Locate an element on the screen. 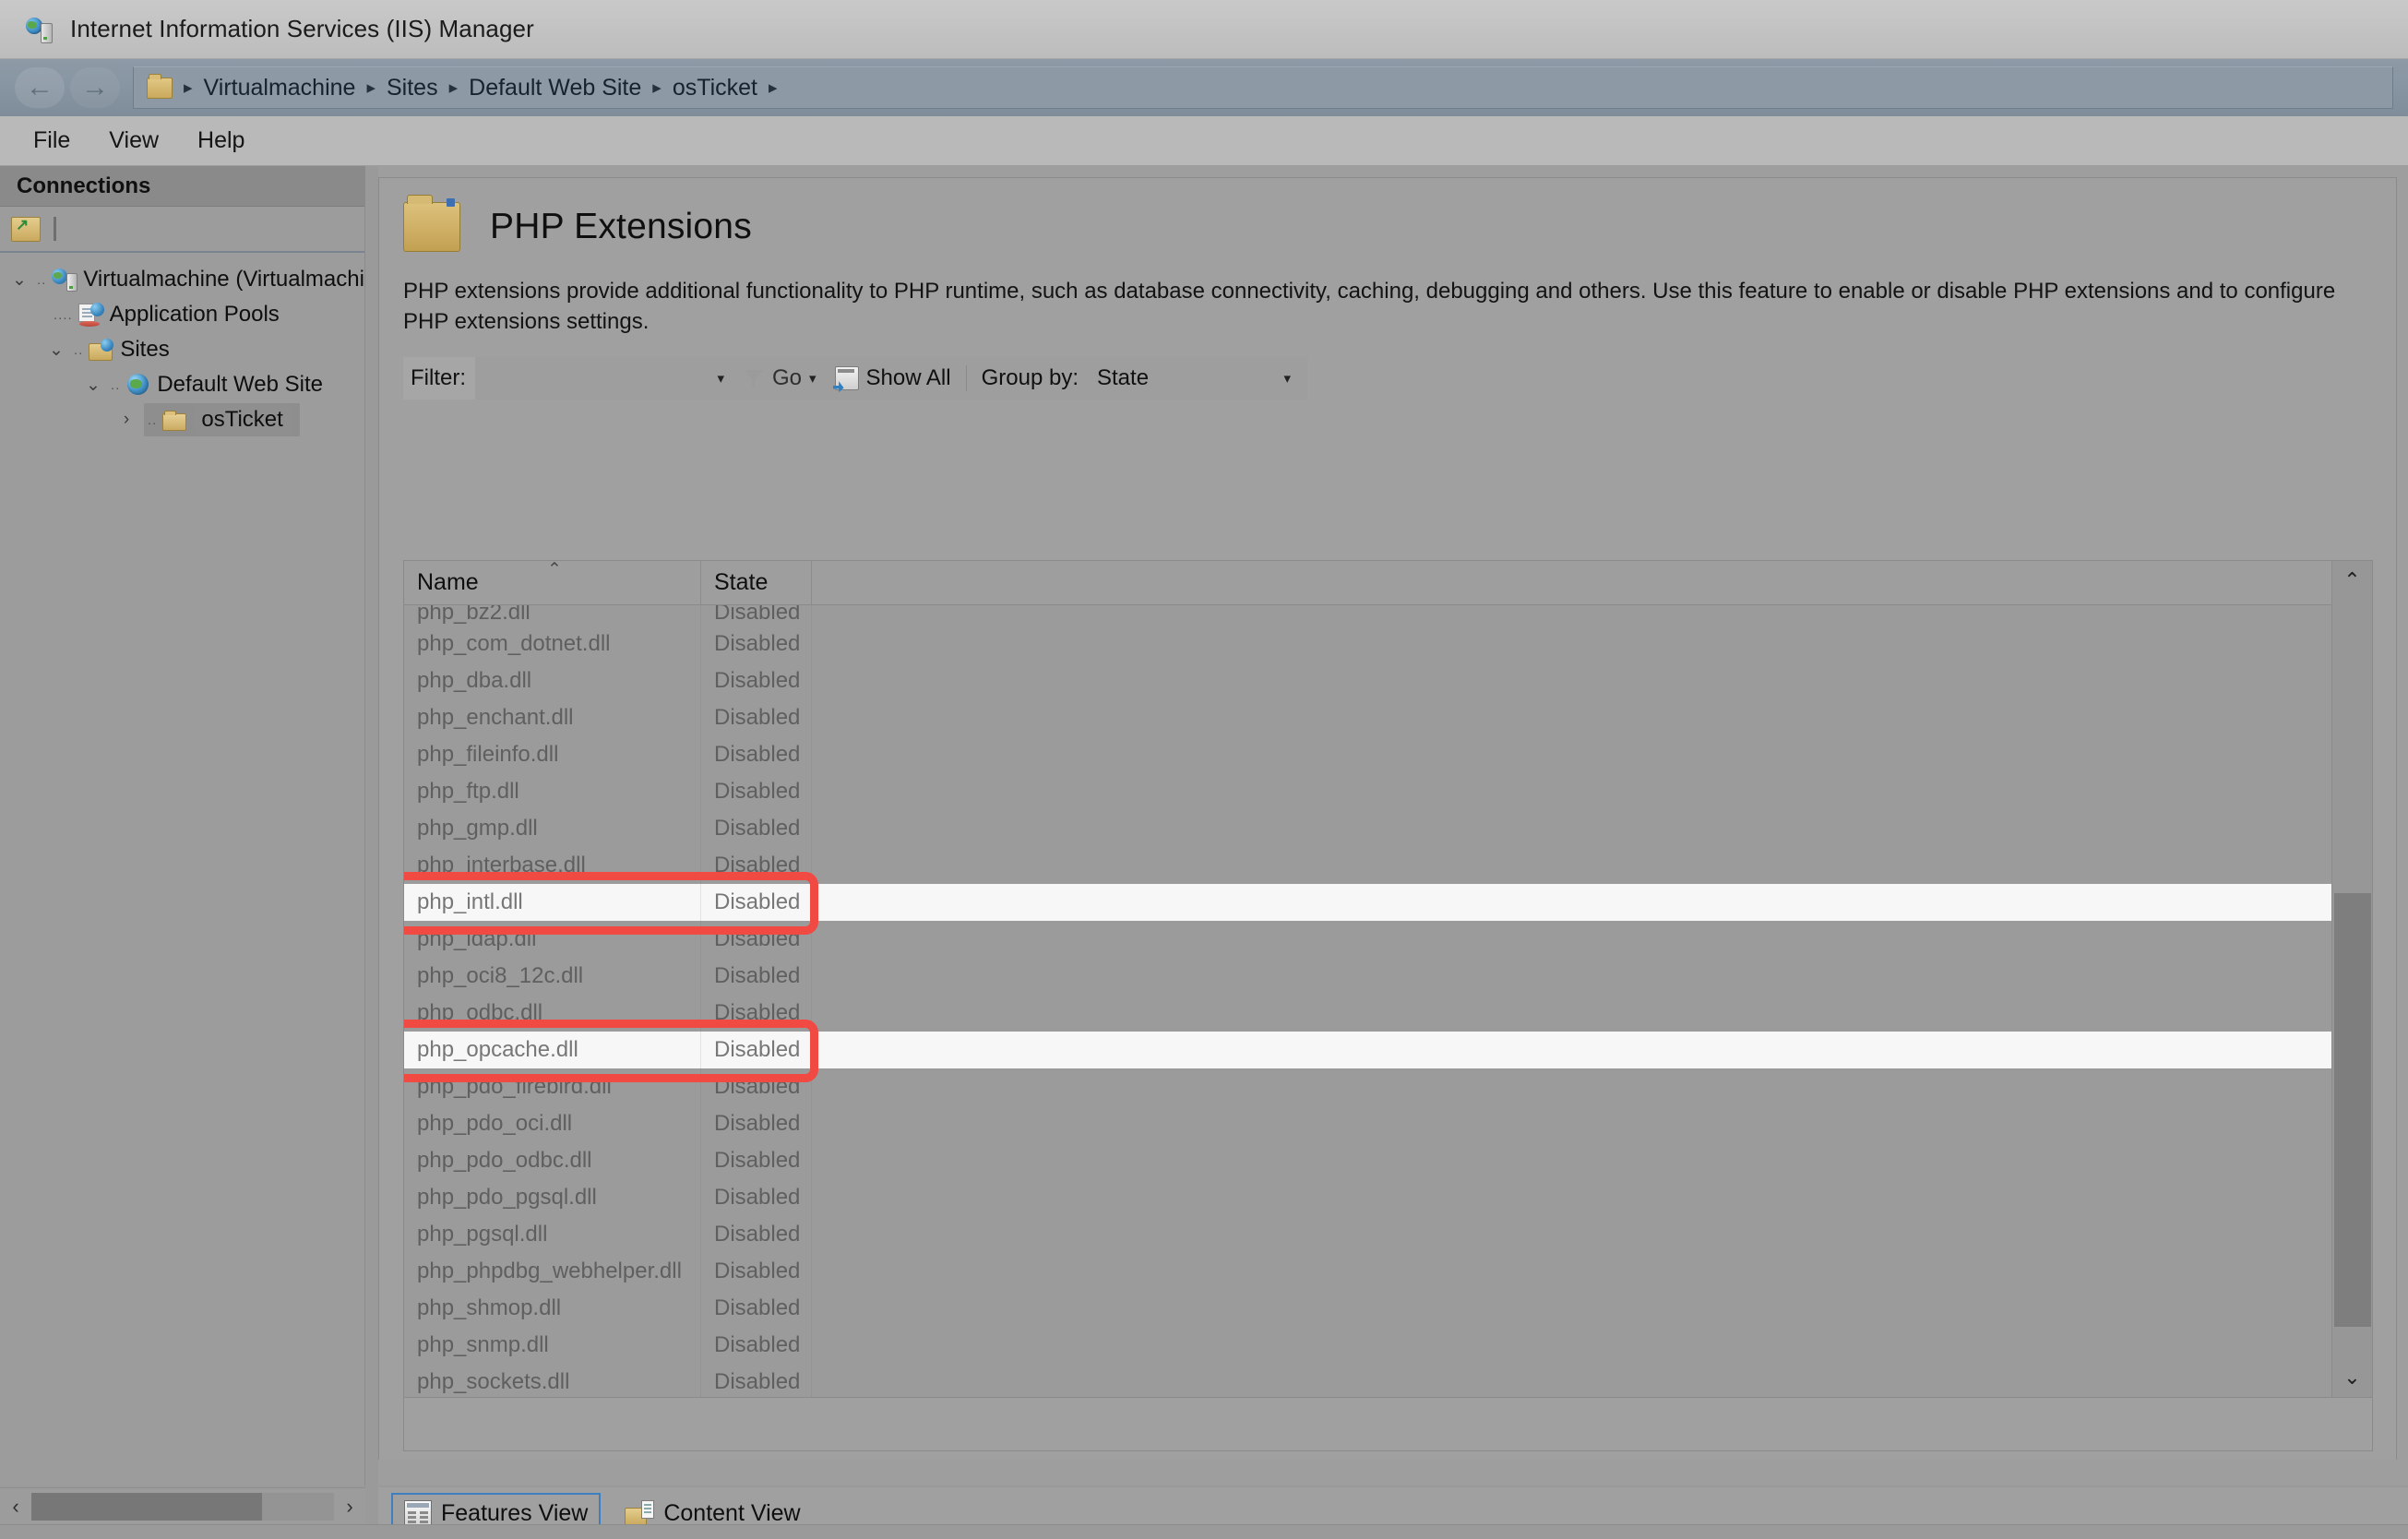  breadcrumb-item-osticket: osTicket is located at coordinates (715, 88).